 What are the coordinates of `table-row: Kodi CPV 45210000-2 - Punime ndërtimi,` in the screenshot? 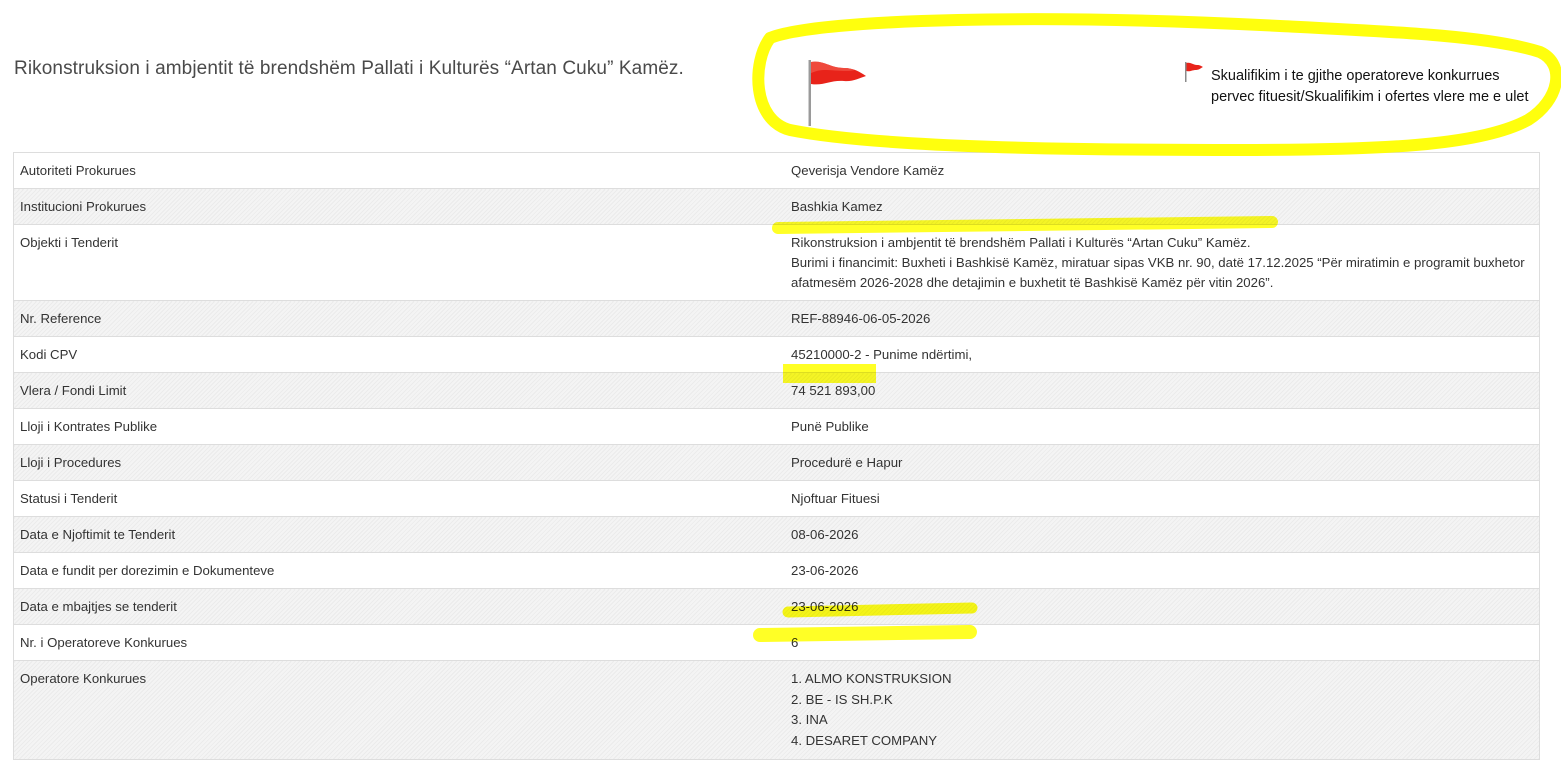 It's located at (776, 354).